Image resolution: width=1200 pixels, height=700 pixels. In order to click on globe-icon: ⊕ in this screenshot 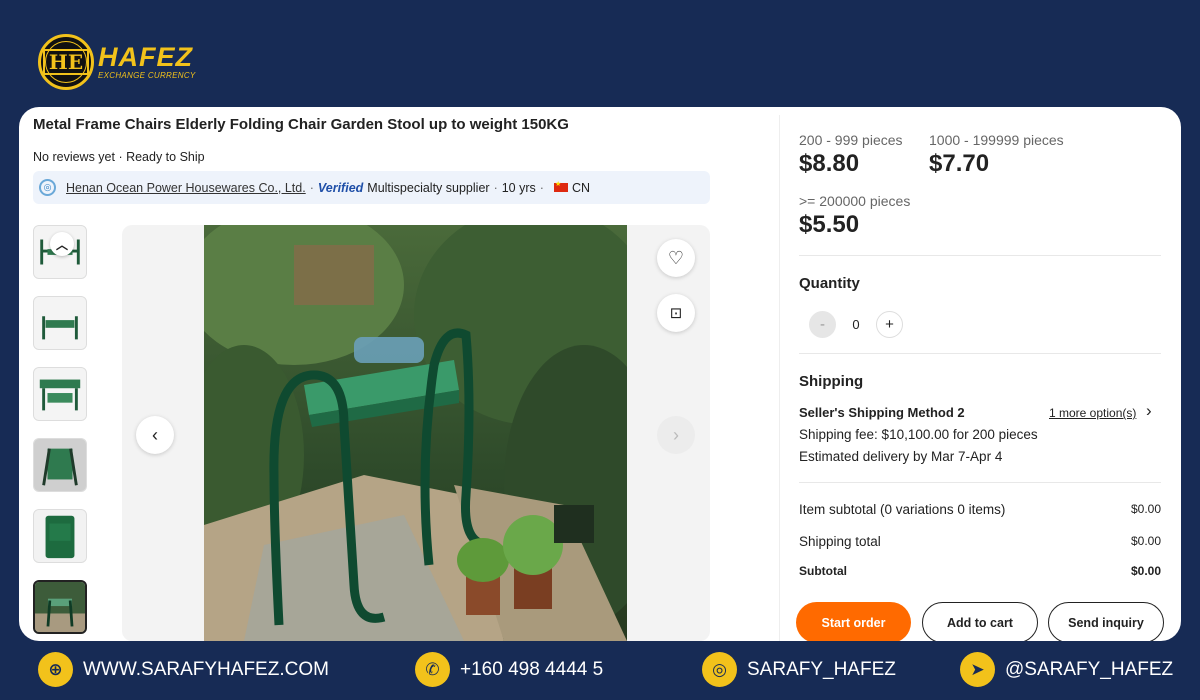, I will do `click(55, 669)`.